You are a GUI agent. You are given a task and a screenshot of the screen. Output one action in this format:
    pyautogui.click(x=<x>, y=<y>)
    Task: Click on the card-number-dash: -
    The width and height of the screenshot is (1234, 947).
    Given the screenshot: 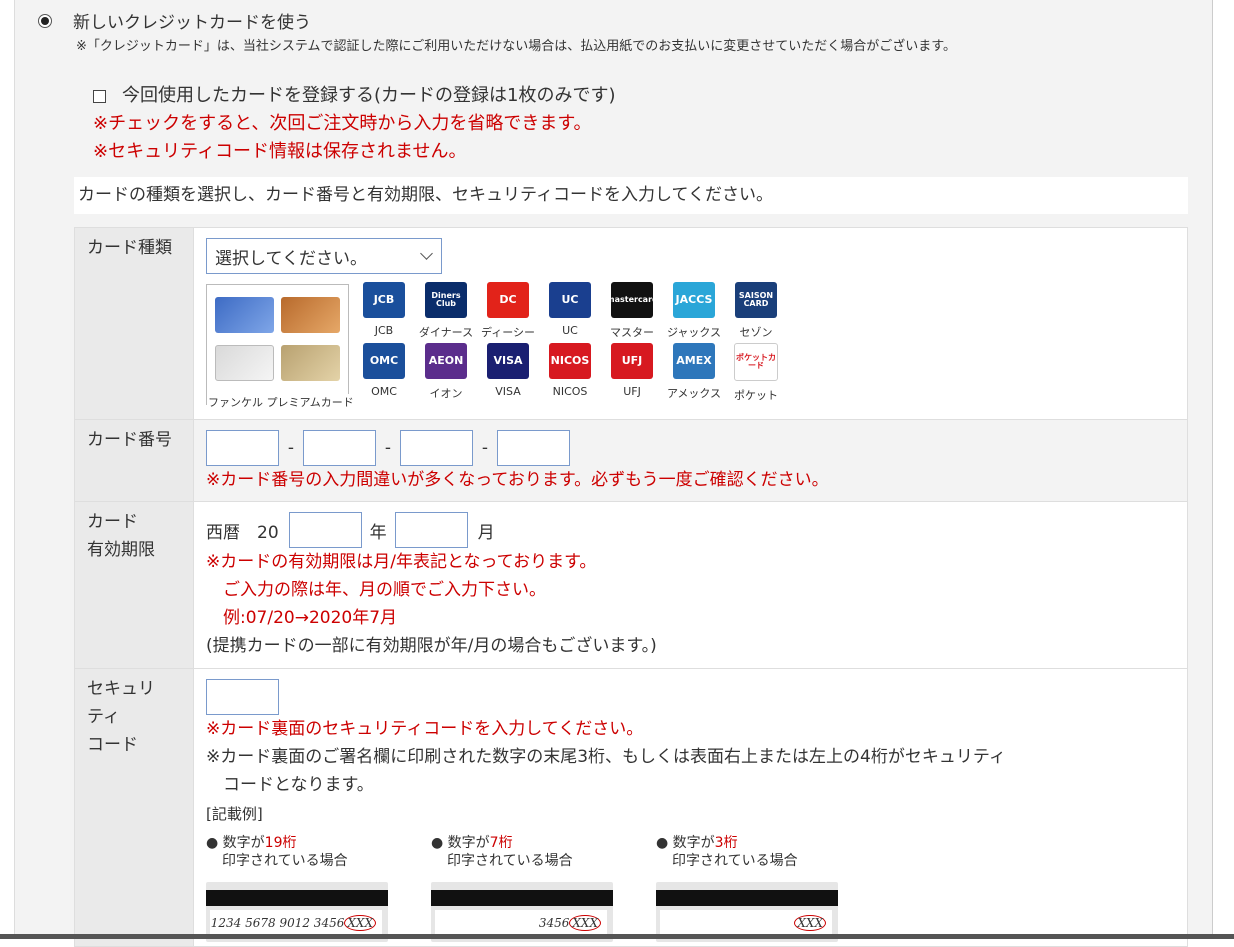 What is the action you would take?
    pyautogui.click(x=485, y=448)
    